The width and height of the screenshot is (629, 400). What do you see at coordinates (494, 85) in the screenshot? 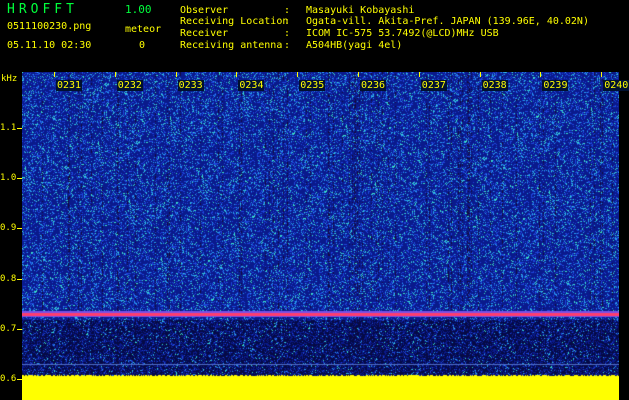
I see `time-tick-label: 0238` at bounding box center [494, 85].